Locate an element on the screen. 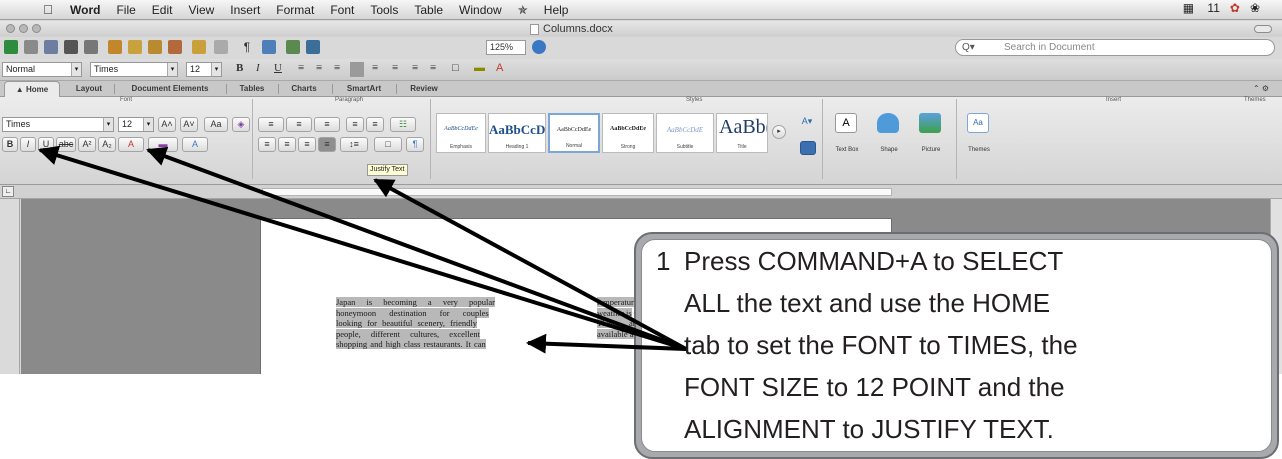 The image size is (1282, 459). font-select-toolbar: Times ▾ is located at coordinates (134, 69).